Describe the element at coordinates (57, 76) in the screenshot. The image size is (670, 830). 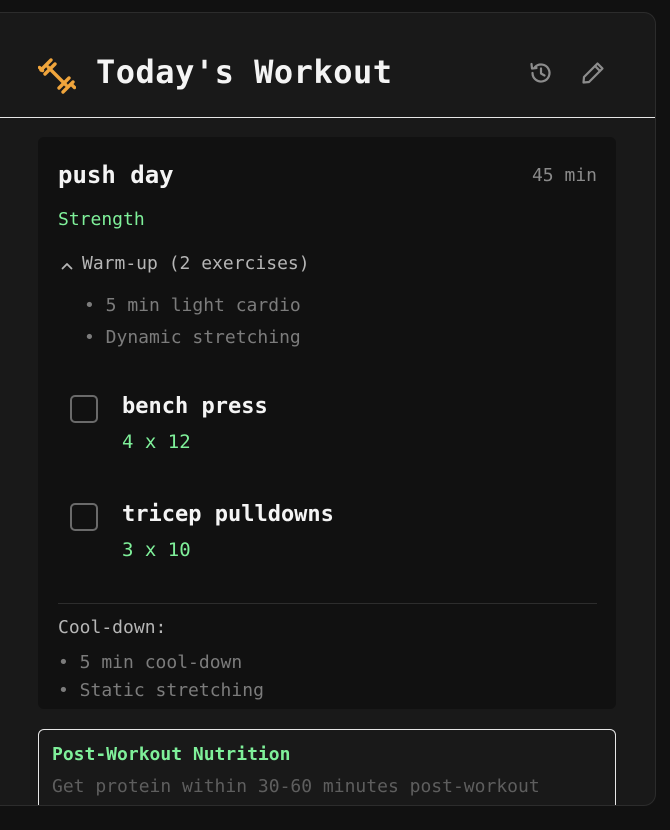
I see `dumbbell-icon` at that location.